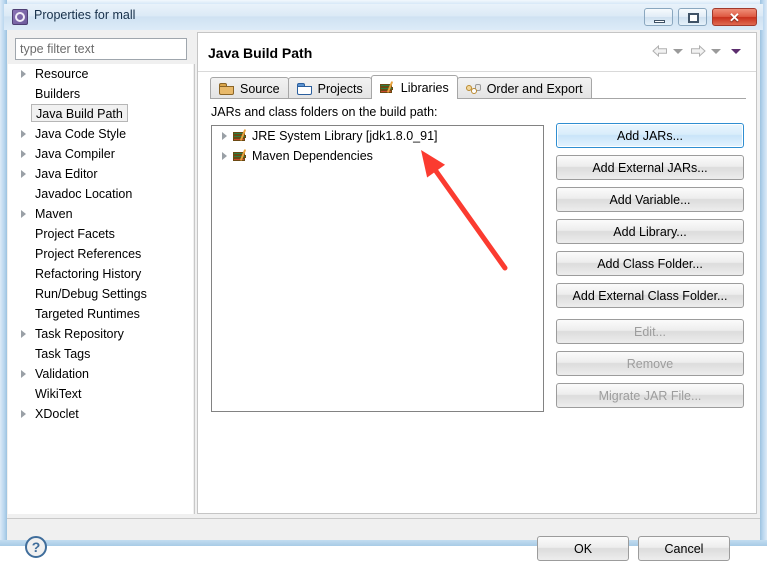 Image resolution: width=767 pixels, height=561 pixels. I want to click on sidebar-item-javadoc-location: Javadoc Location, so click(100, 194).